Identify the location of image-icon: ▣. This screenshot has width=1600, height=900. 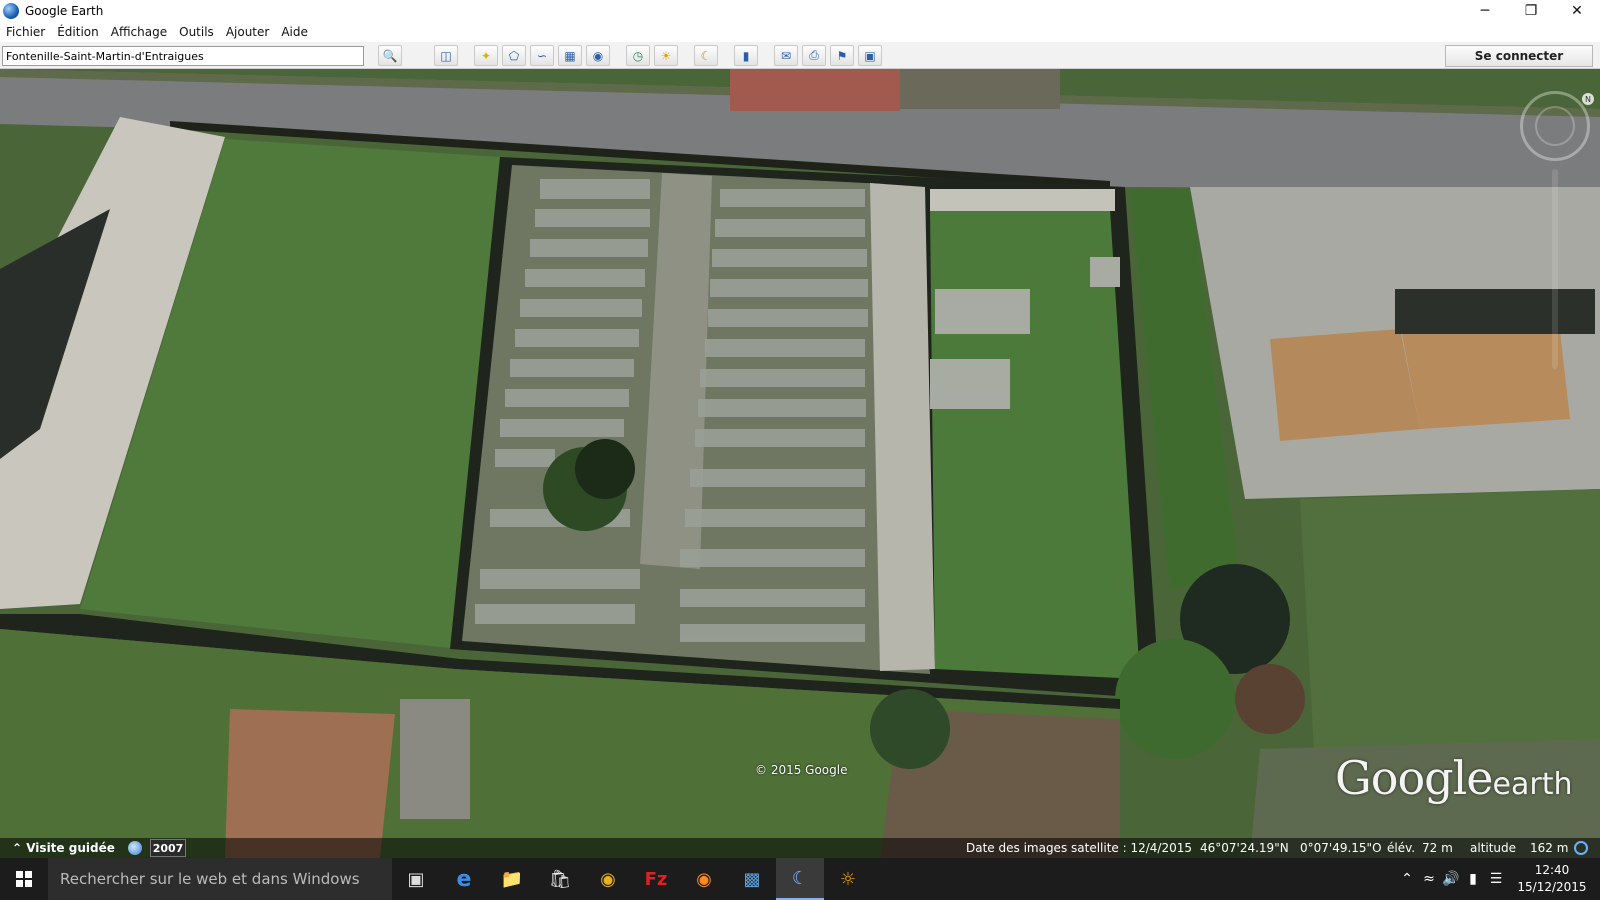
(870, 55).